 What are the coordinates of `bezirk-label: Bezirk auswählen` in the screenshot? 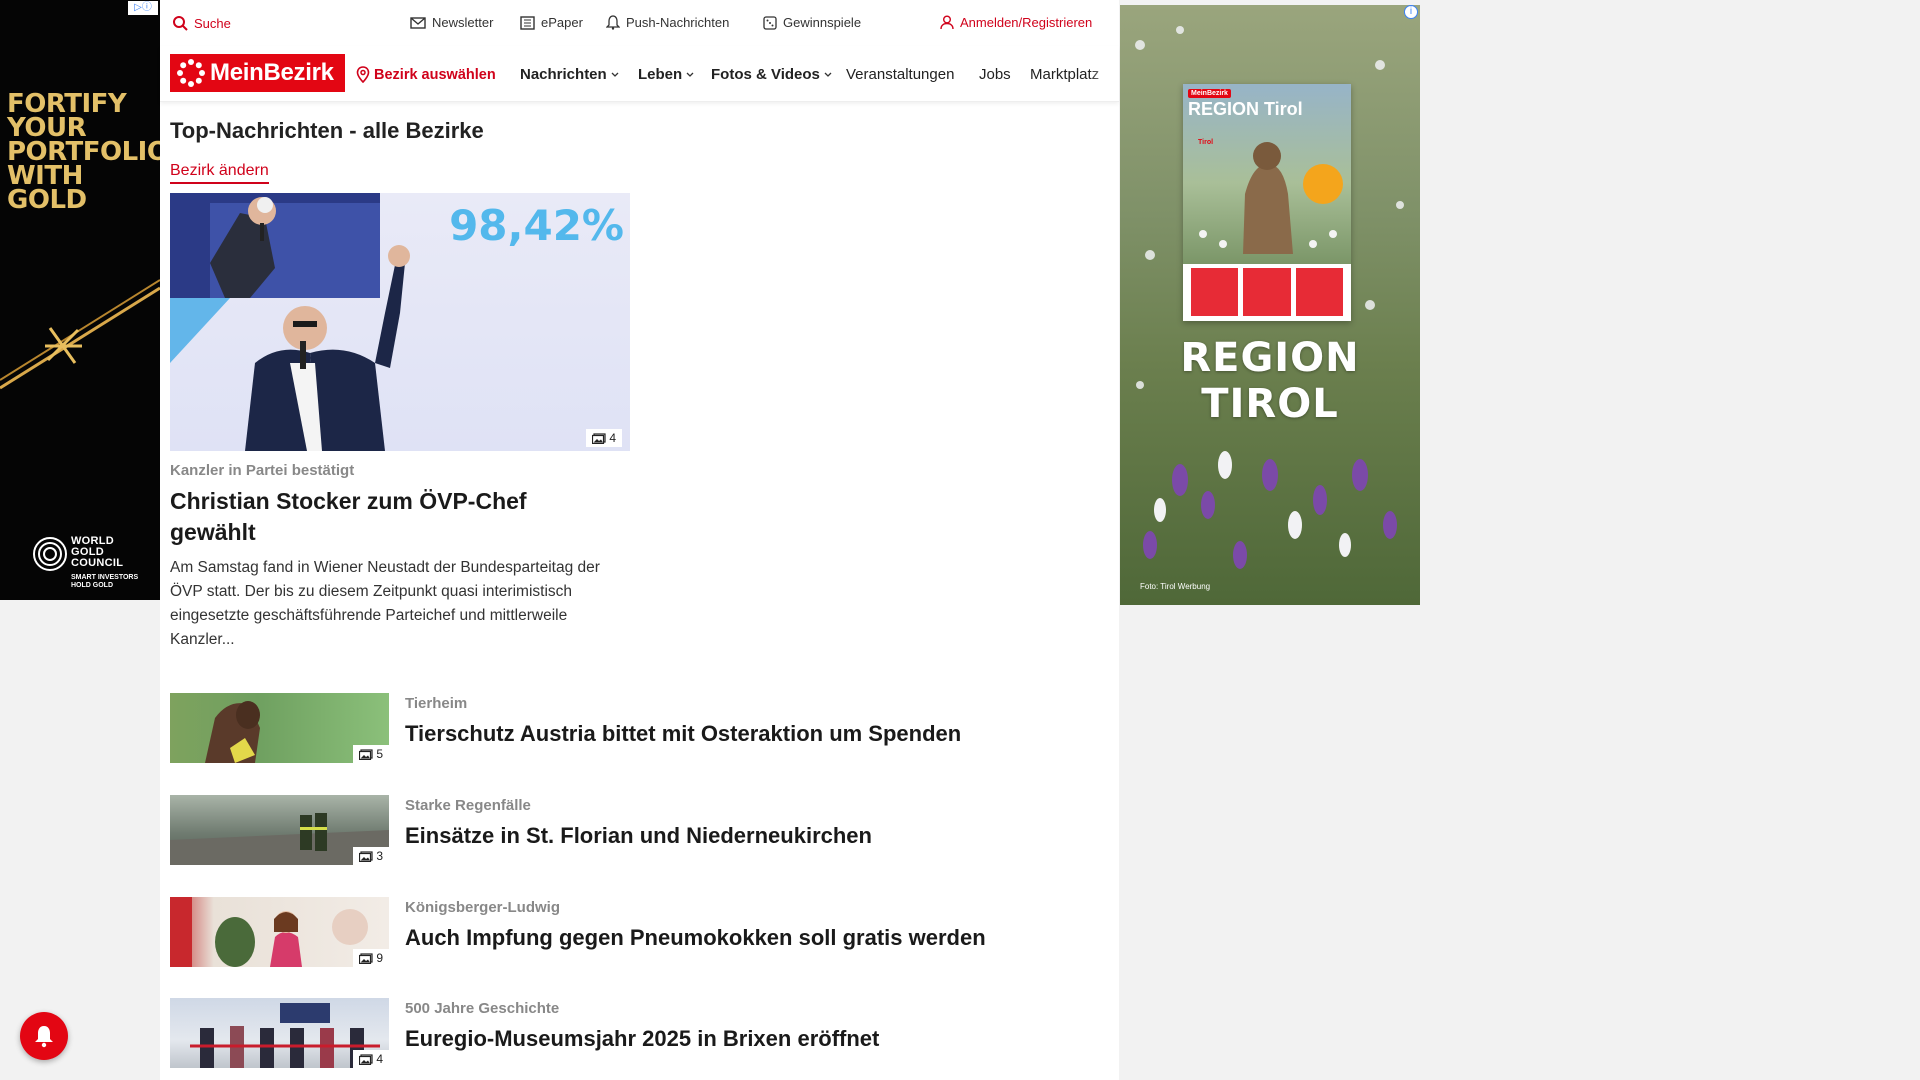 It's located at (435, 74).